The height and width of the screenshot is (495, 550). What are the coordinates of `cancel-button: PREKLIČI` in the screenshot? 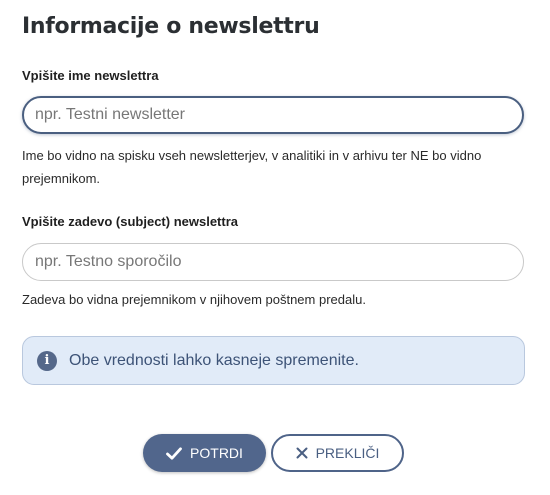 It's located at (337, 453).